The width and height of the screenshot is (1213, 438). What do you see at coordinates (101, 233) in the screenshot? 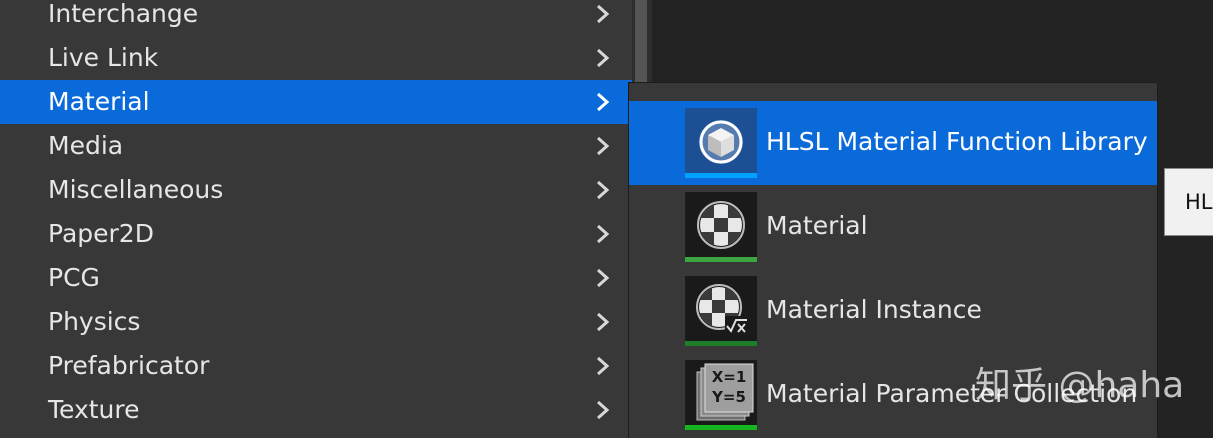
I see `menu-item-label: Paper2D` at bounding box center [101, 233].